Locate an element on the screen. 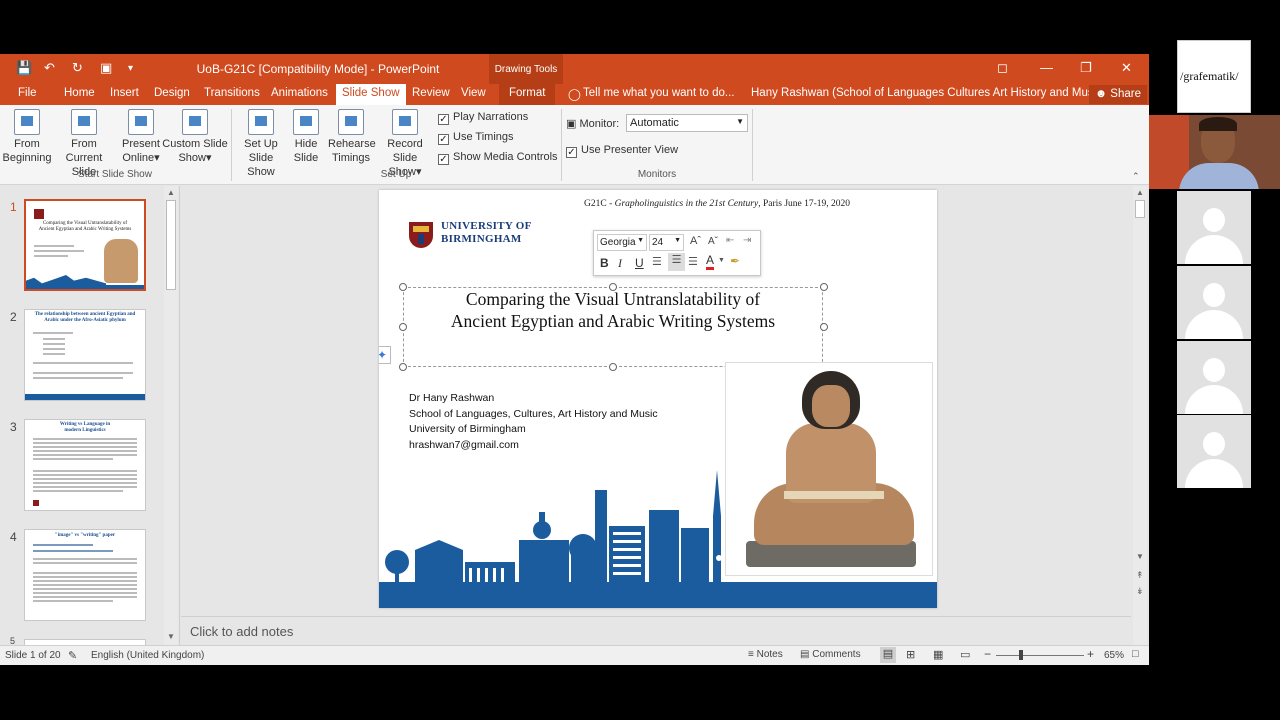  zoom-level: 65% is located at coordinates (1114, 655).